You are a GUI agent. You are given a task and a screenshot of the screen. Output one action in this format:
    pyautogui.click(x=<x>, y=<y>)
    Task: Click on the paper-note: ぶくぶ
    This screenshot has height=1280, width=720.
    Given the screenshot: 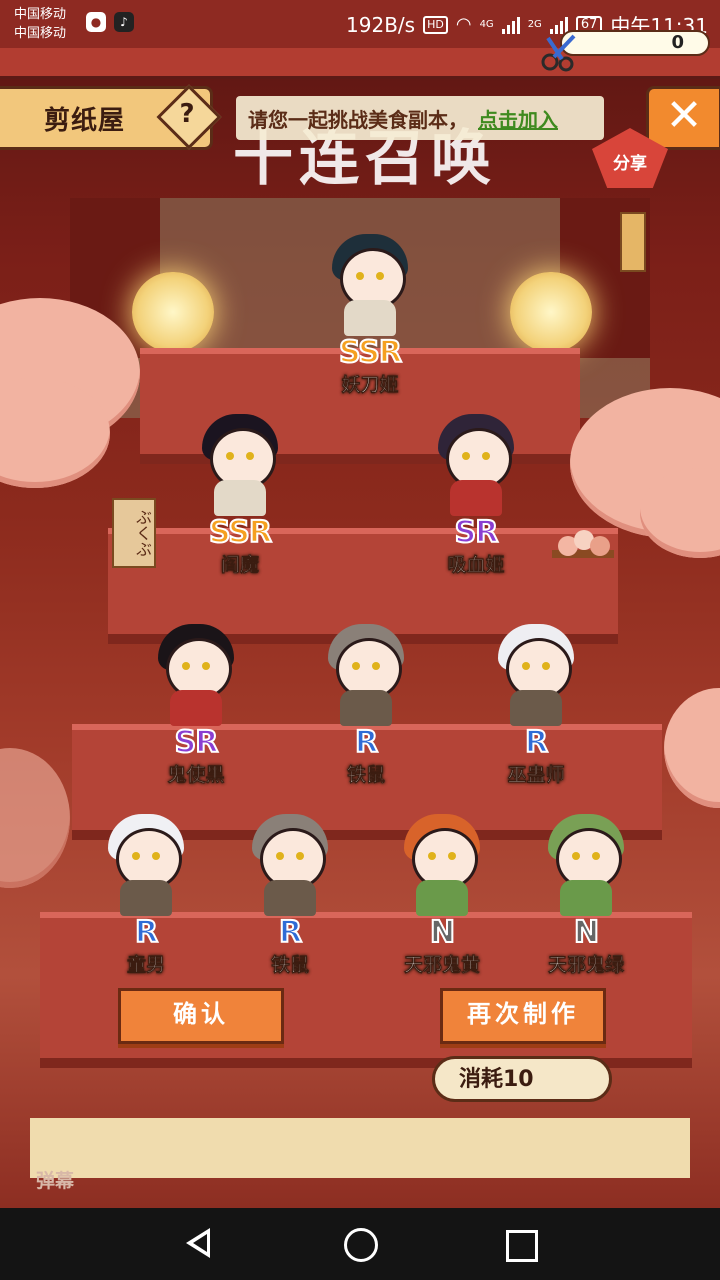 What is the action you would take?
    pyautogui.click(x=134, y=533)
    